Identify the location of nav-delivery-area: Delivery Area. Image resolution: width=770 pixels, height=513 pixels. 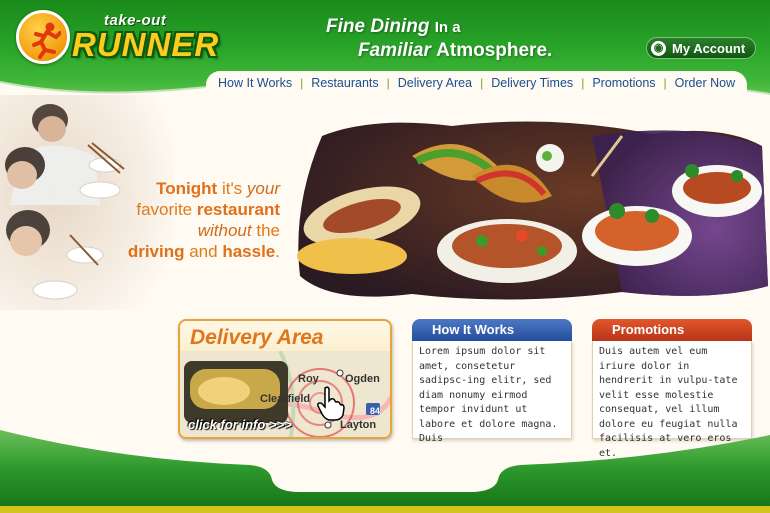
(435, 83).